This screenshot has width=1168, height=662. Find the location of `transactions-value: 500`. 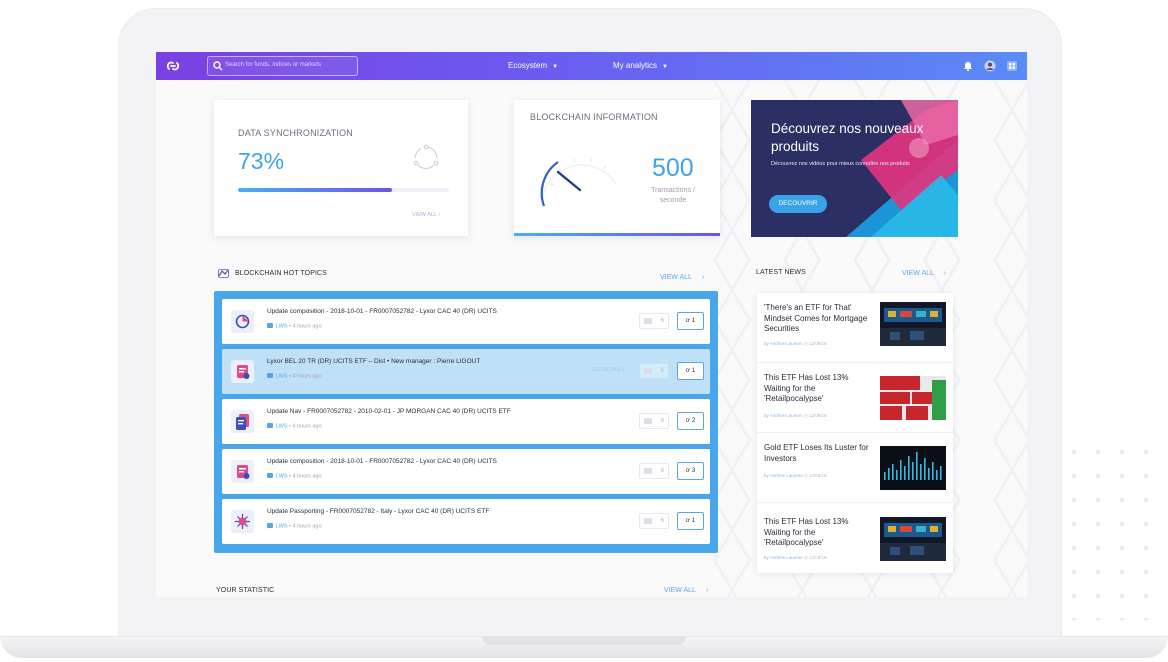

transactions-value: 500 is located at coordinates (673, 168).